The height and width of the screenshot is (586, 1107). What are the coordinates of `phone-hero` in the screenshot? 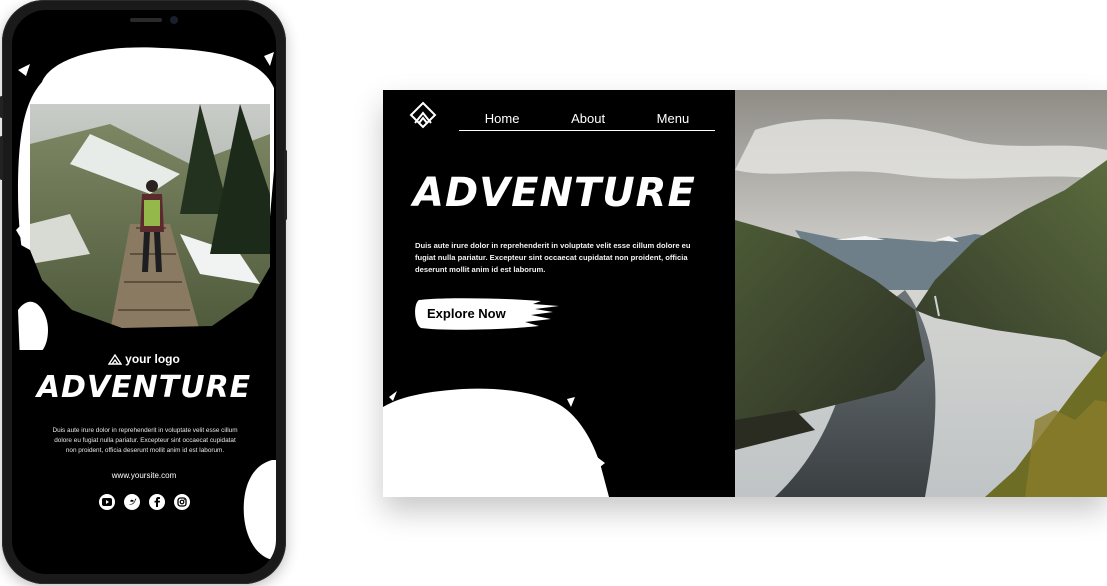 It's located at (144, 180).